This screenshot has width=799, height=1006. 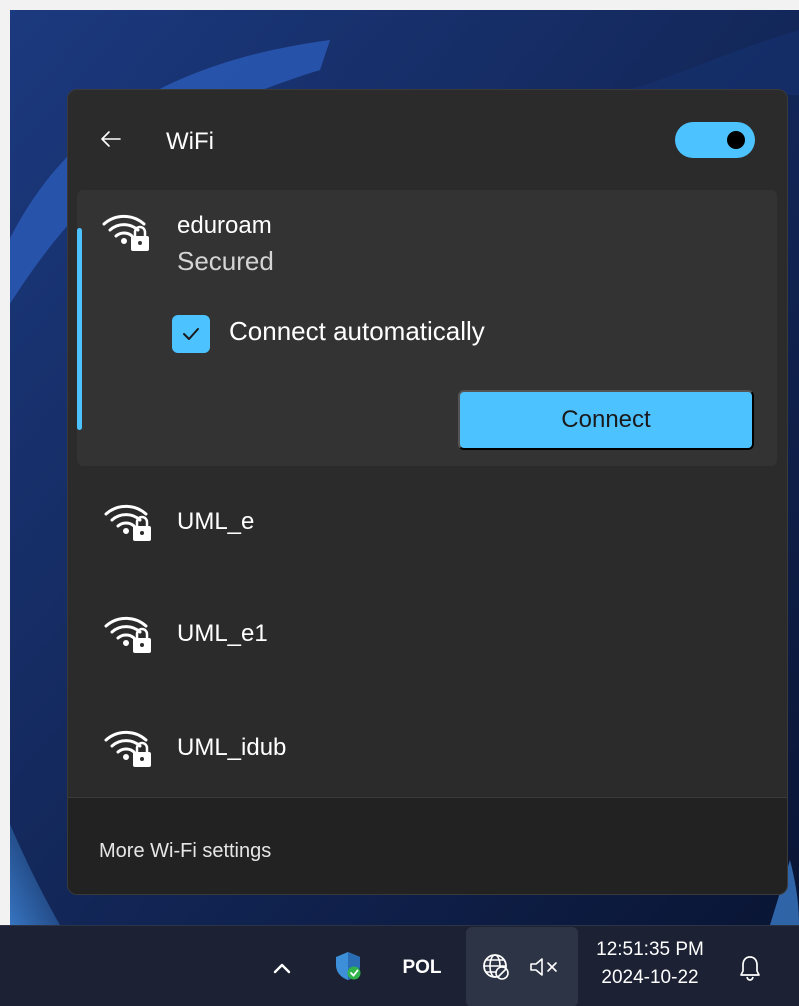 What do you see at coordinates (190, 141) in the screenshot?
I see `panel-title: WiFi` at bounding box center [190, 141].